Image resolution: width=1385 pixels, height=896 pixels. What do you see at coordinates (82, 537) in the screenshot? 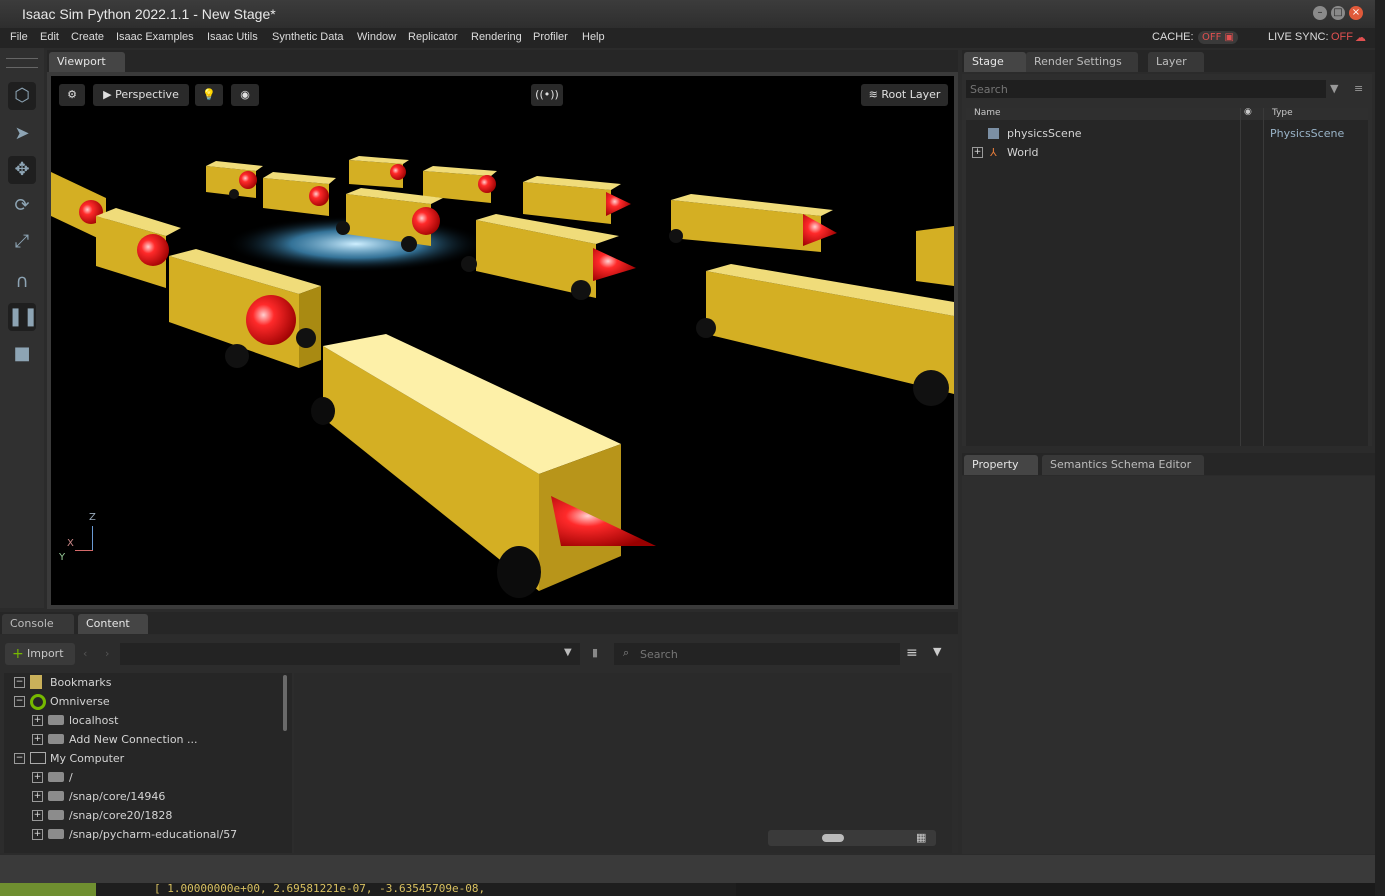
I see `axis-gizmo: Z X Y` at bounding box center [82, 537].